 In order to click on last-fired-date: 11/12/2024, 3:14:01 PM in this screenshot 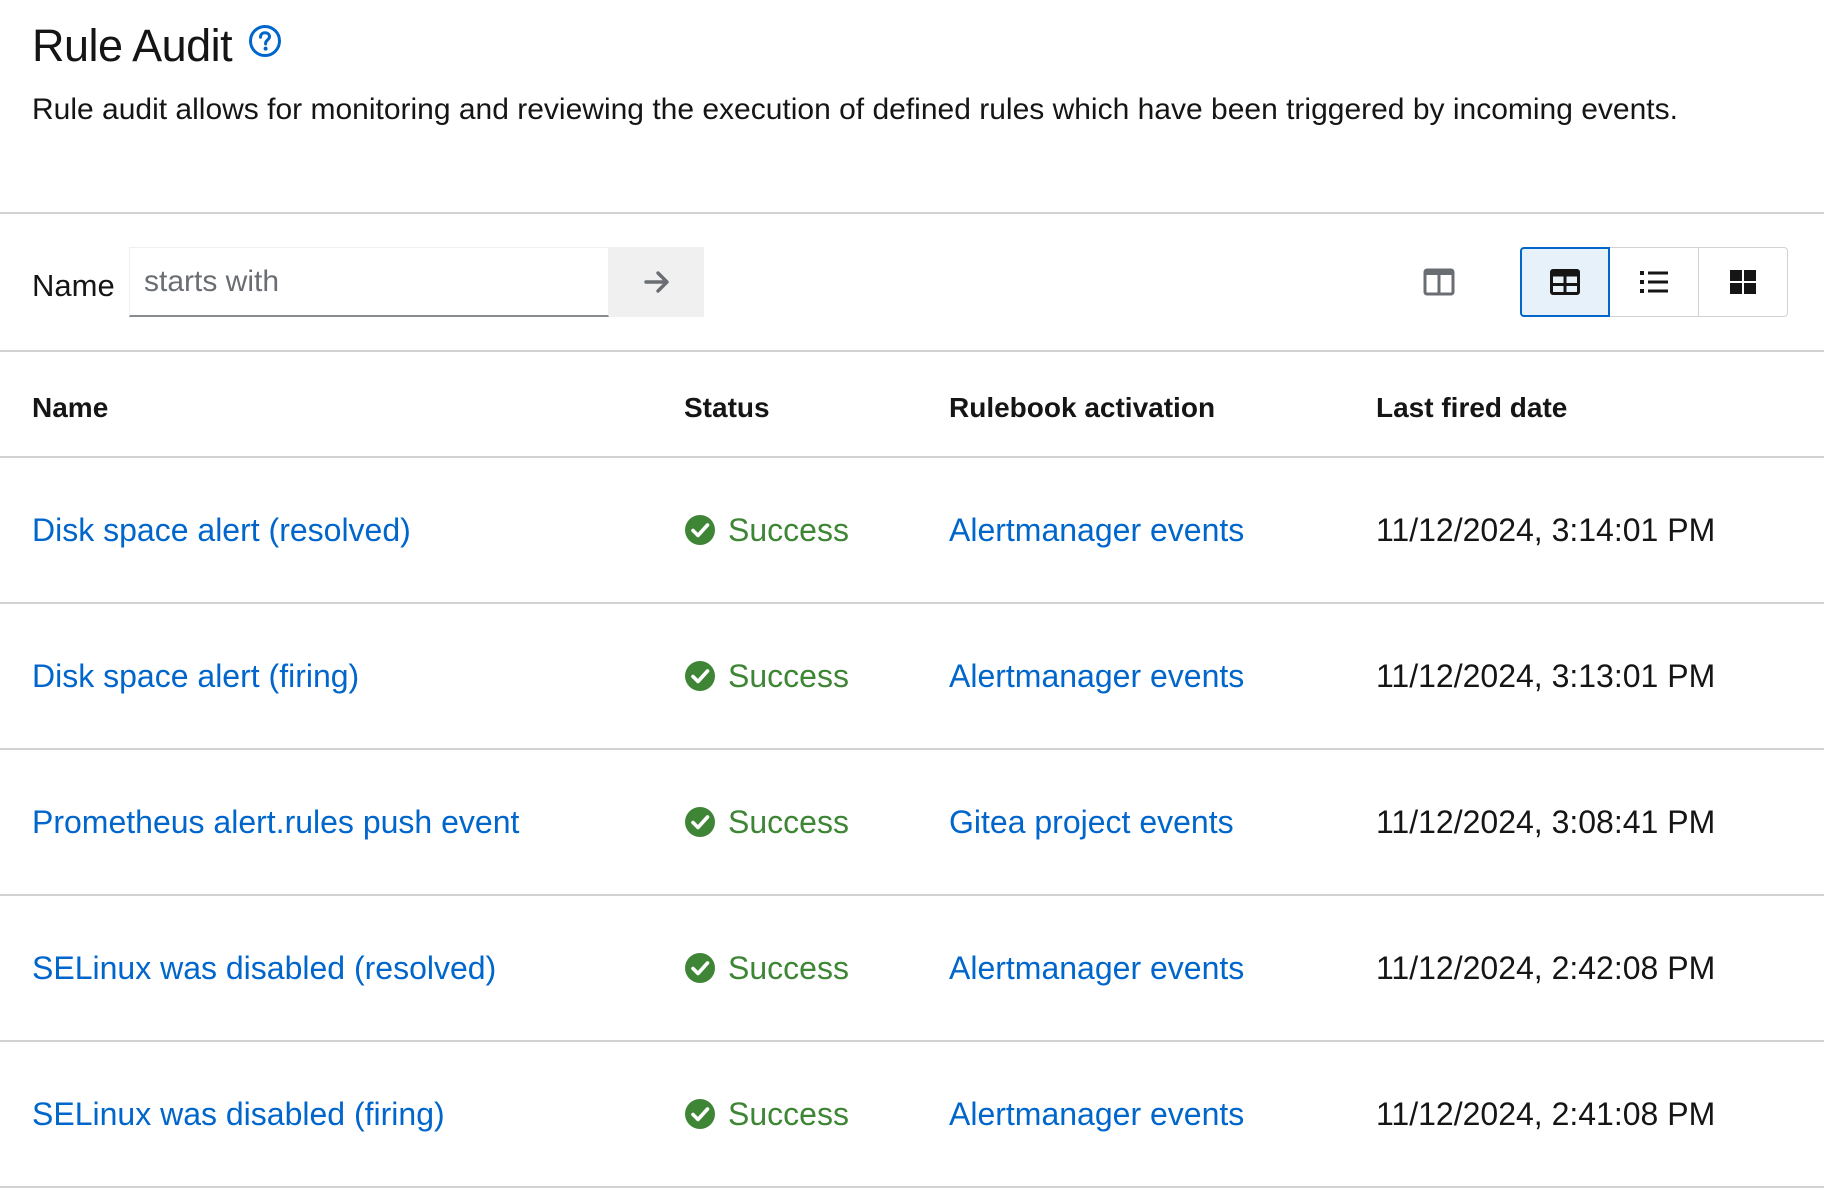, I will do `click(1546, 530)`.